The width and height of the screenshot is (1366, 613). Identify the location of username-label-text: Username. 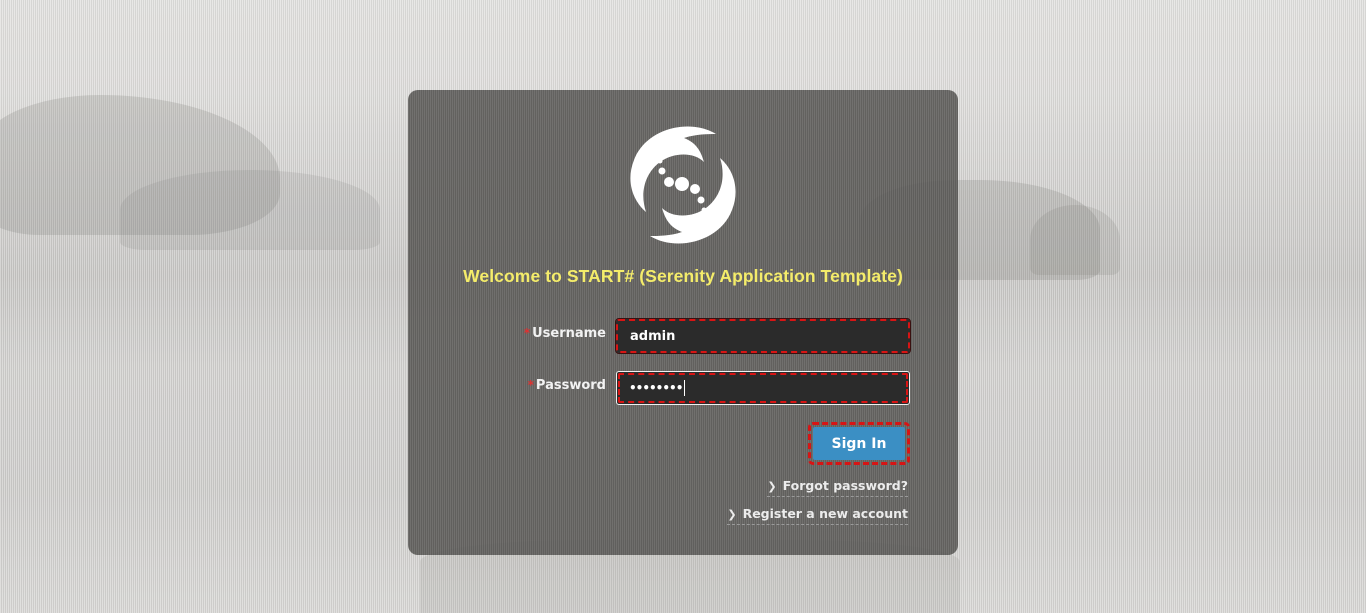
(569, 333).